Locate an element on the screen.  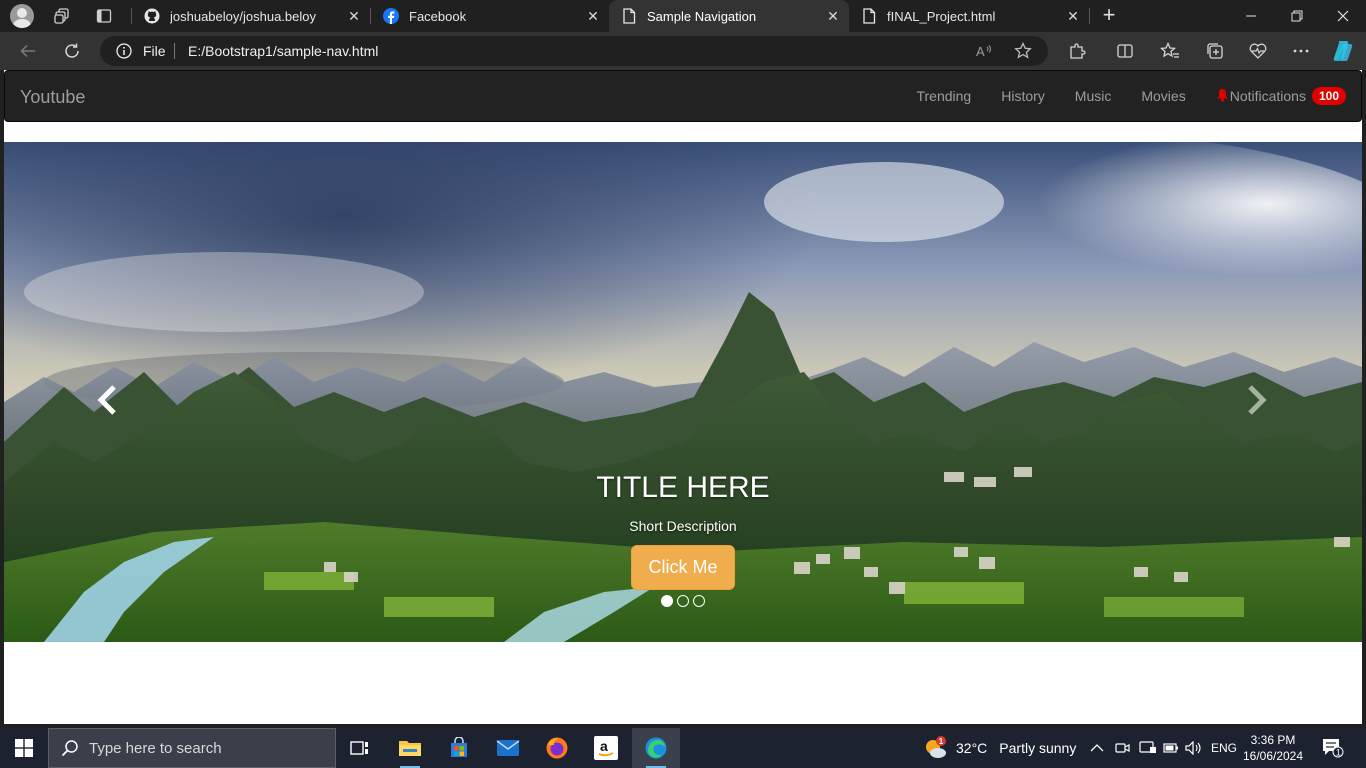
navbar-brand: Youtube is located at coordinates (52, 97).